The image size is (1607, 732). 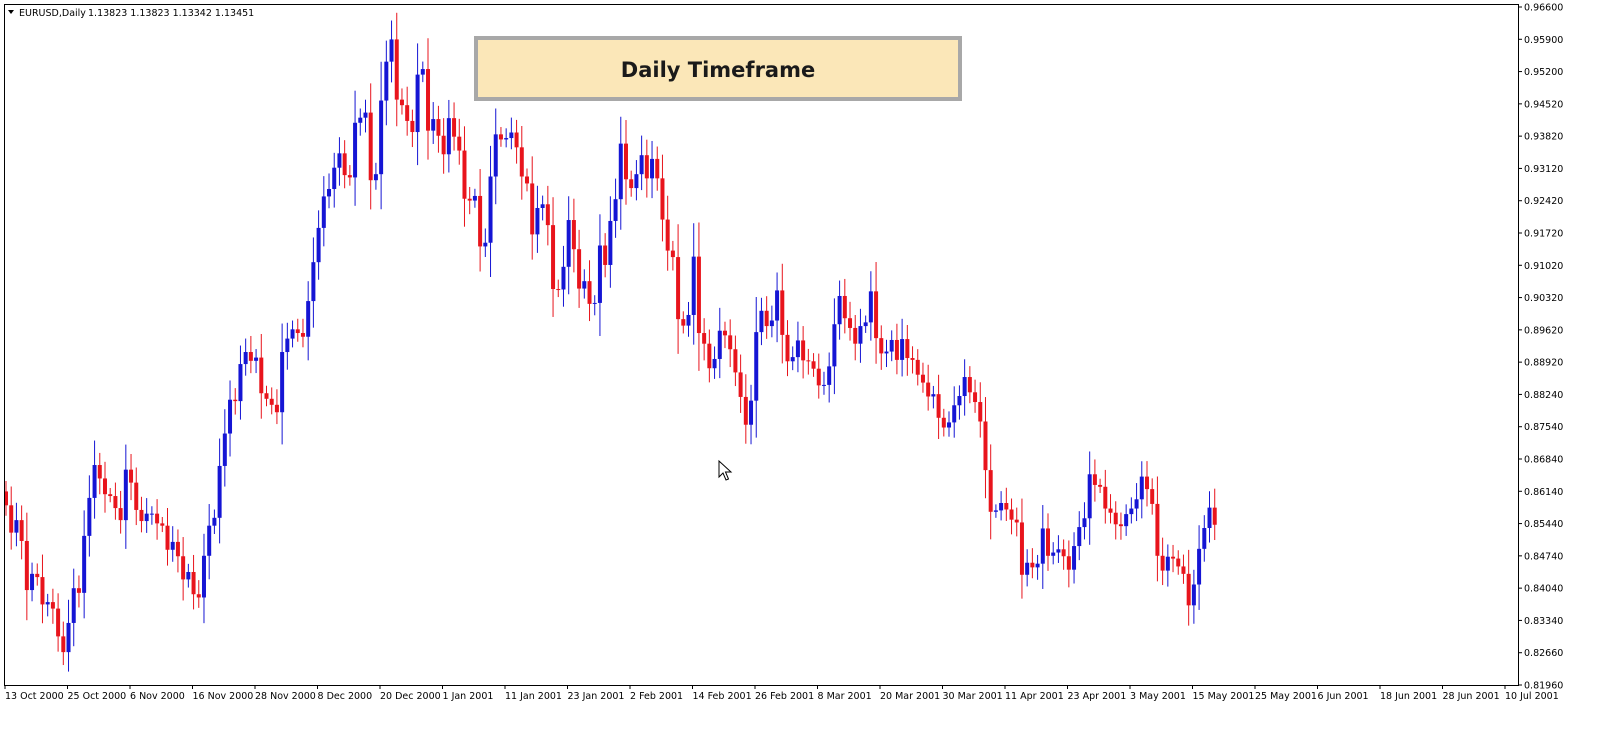 What do you see at coordinates (1543, 653) in the screenshot?
I see `y-tick-label: 0.82660` at bounding box center [1543, 653].